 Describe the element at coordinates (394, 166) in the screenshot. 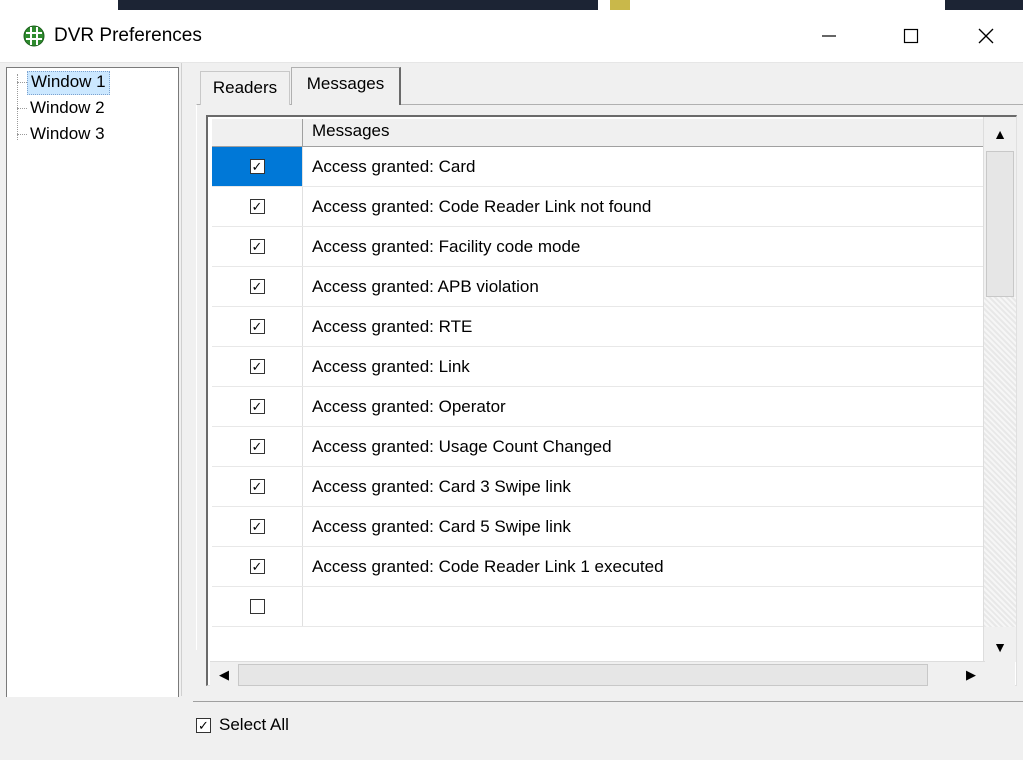

I see `row-message: Access granted: Card` at that location.